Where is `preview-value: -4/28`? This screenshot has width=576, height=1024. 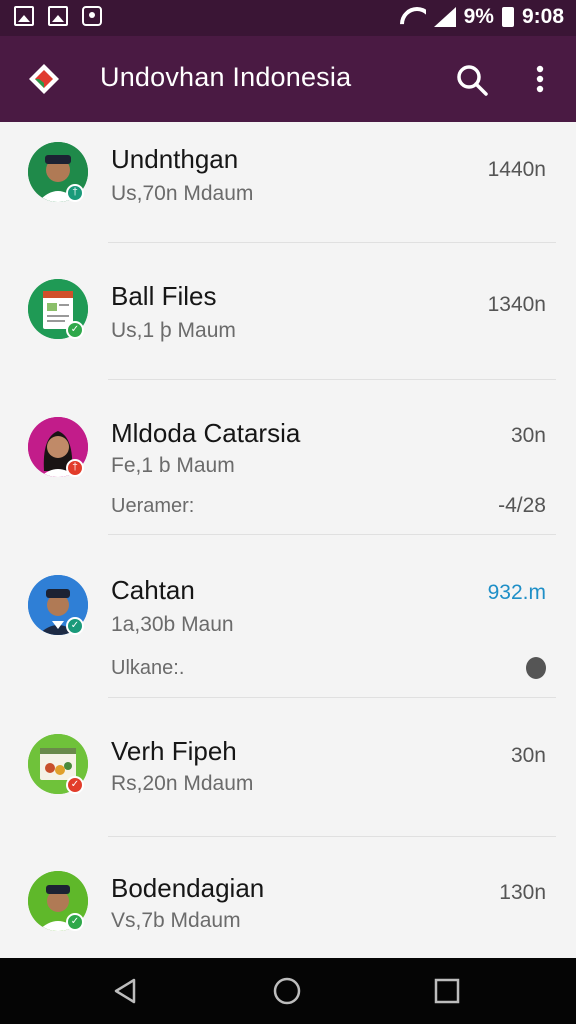 preview-value: -4/28 is located at coordinates (522, 505).